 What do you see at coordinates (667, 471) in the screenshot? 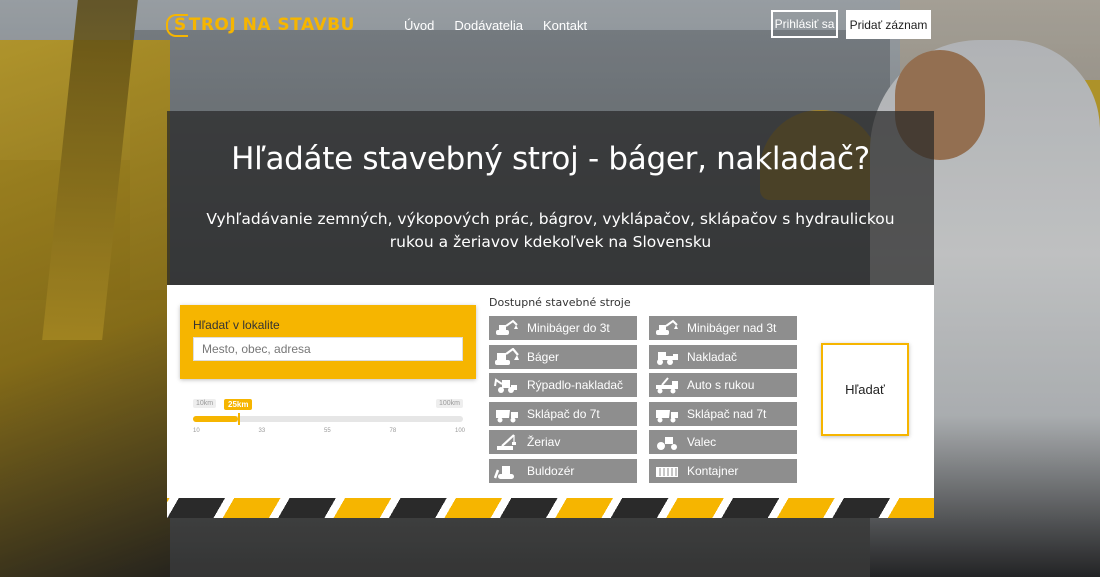
I see `container-icon` at bounding box center [667, 471].